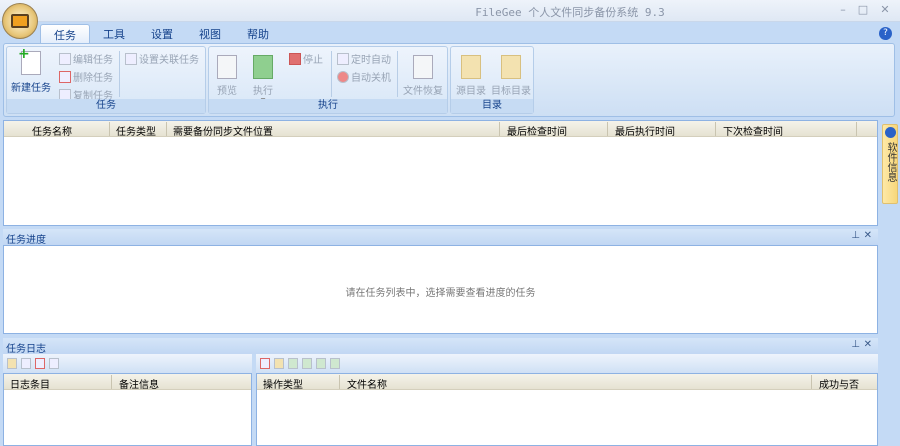 The image size is (900, 446). I want to click on preview-button: 预览, so click(227, 76).